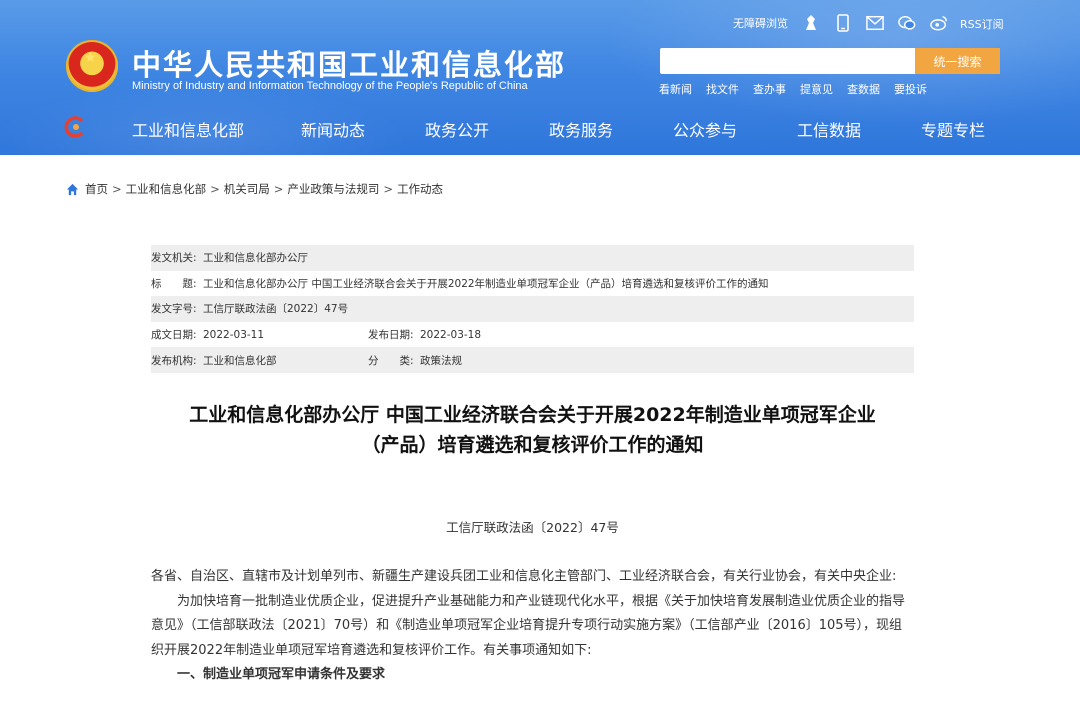 This screenshot has width=1080, height=713. Describe the element at coordinates (816, 89) in the screenshot. I see `quick-link-feedback: 提意见` at that location.